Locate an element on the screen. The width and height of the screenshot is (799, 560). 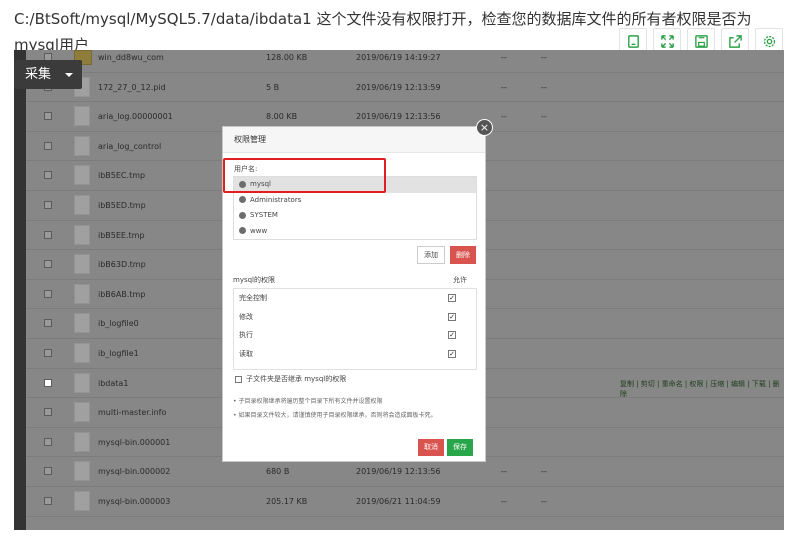
note-item: • 子目录权限继承将遍历整个目录下所有文件并设置权限 is located at coordinates (308, 401).